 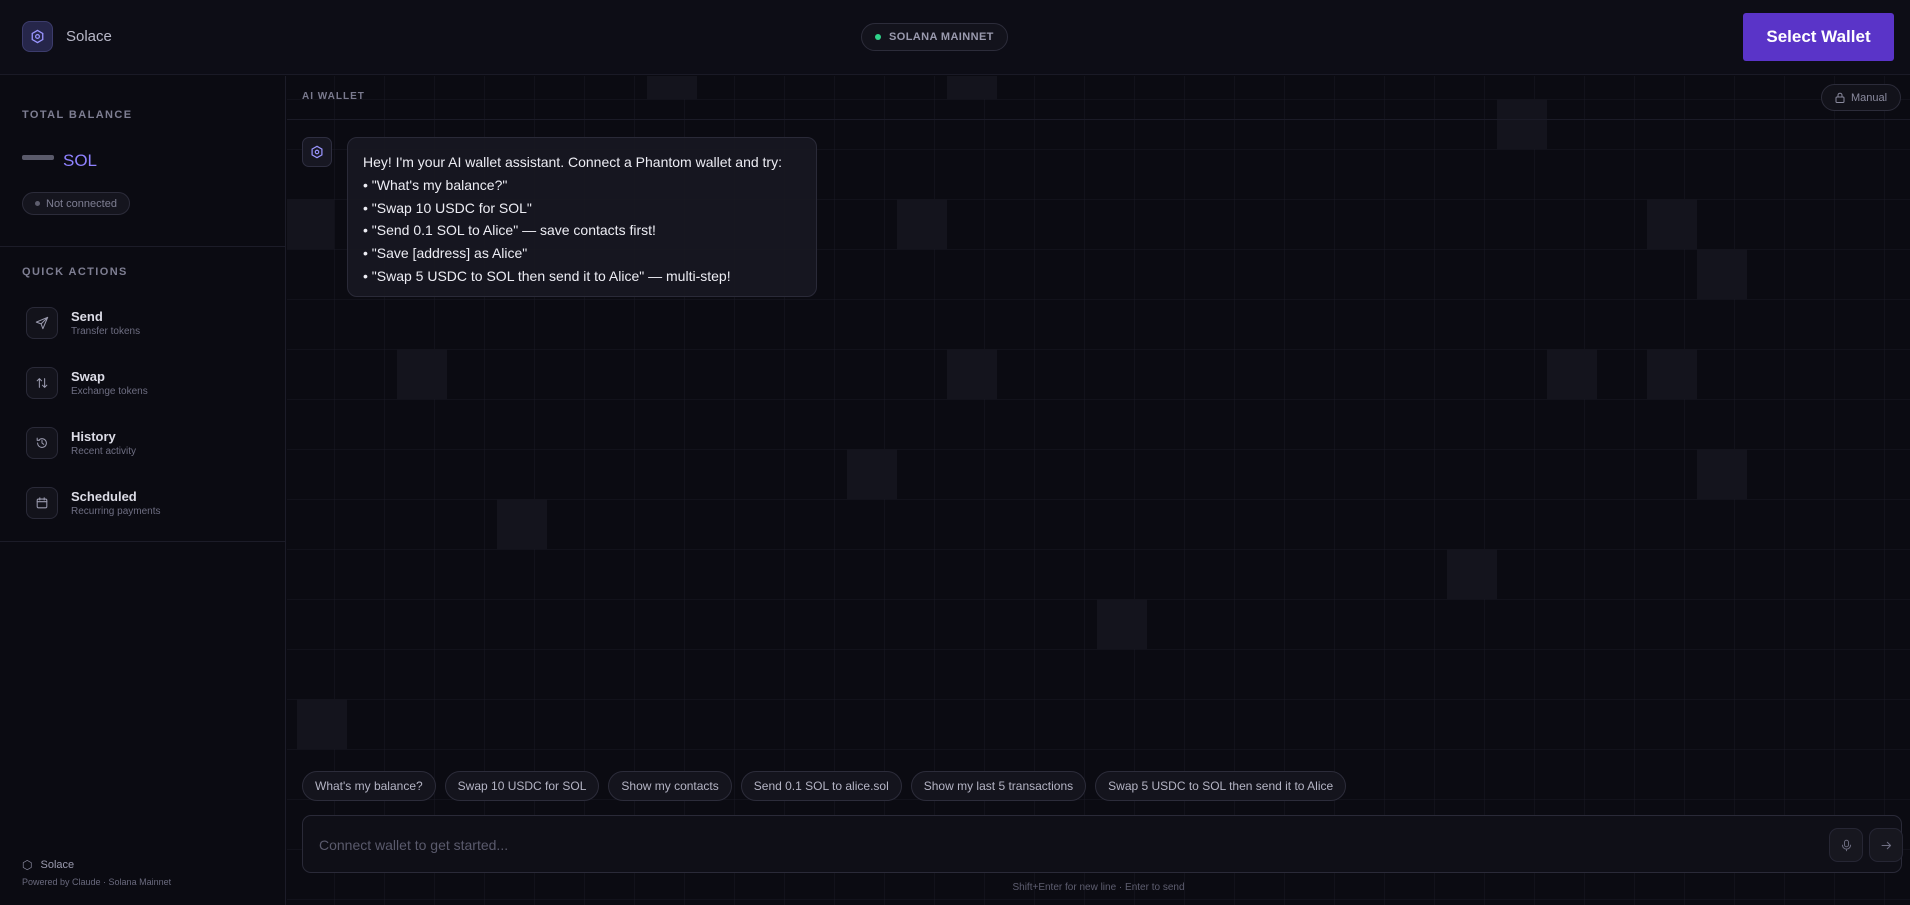 What do you see at coordinates (1869, 97) in the screenshot?
I see `manual-mode-label: Manual` at bounding box center [1869, 97].